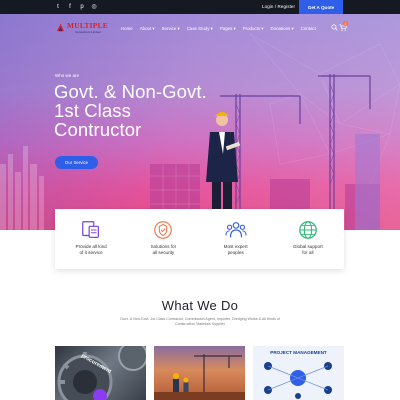  I want to click on service-thumbnail-construction, so click(199, 373).